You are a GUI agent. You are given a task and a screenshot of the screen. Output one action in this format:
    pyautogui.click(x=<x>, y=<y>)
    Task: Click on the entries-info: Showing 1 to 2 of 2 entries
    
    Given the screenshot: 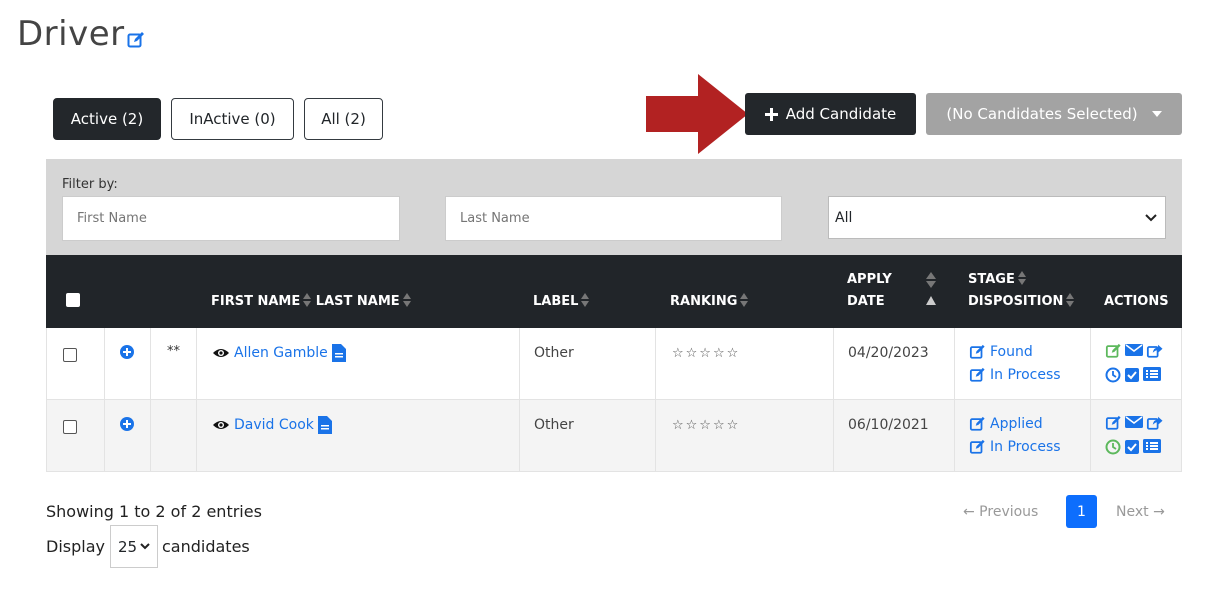 What is the action you would take?
    pyautogui.click(x=154, y=511)
    